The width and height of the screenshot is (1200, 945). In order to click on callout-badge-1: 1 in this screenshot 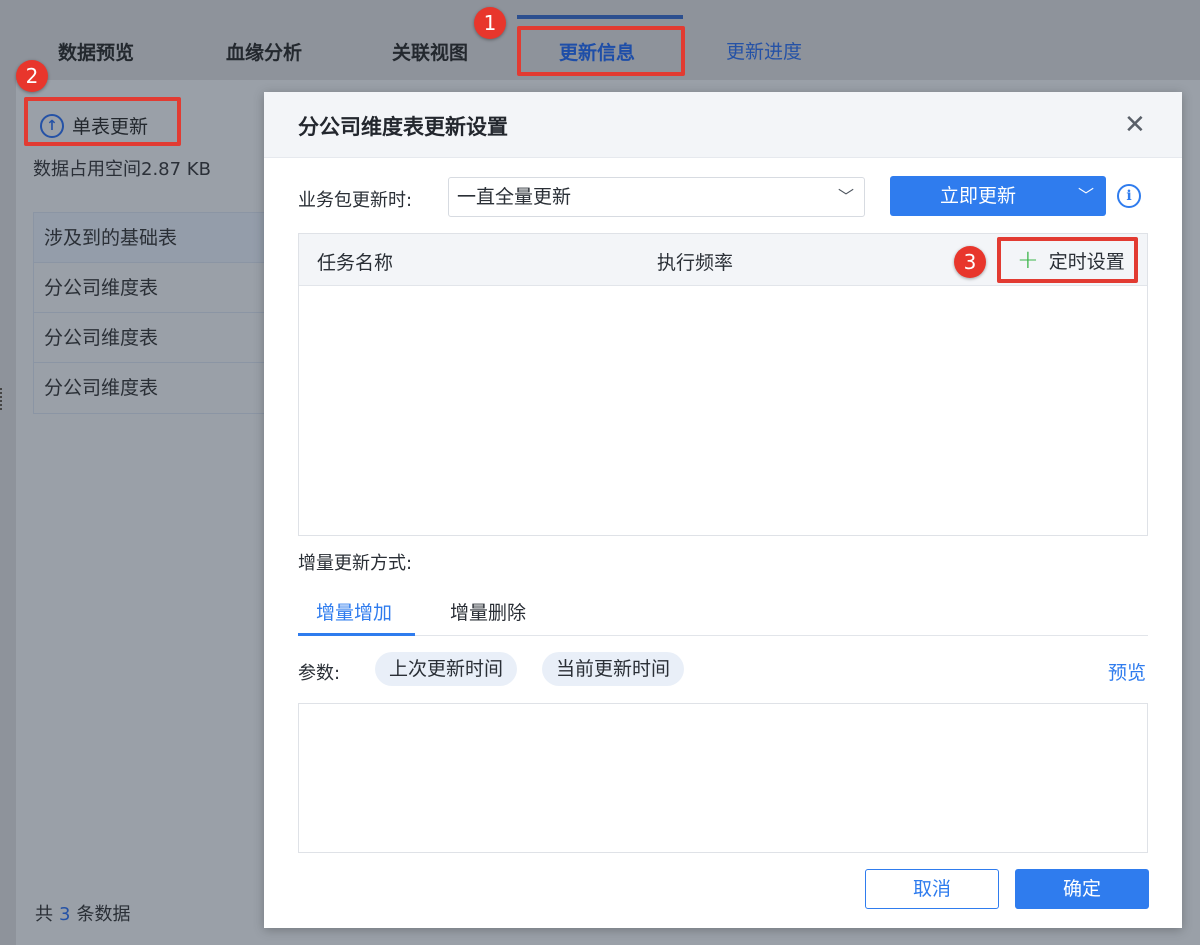, I will do `click(490, 23)`.